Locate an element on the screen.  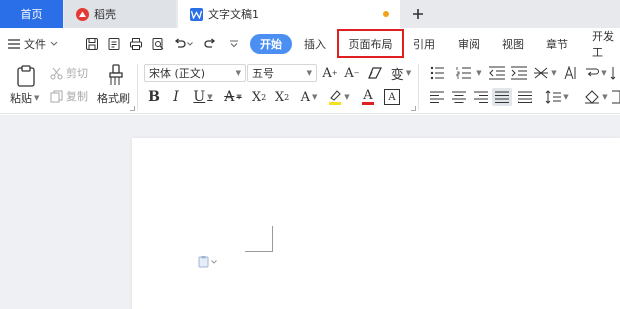
plus-icon is located at coordinates (418, 14).